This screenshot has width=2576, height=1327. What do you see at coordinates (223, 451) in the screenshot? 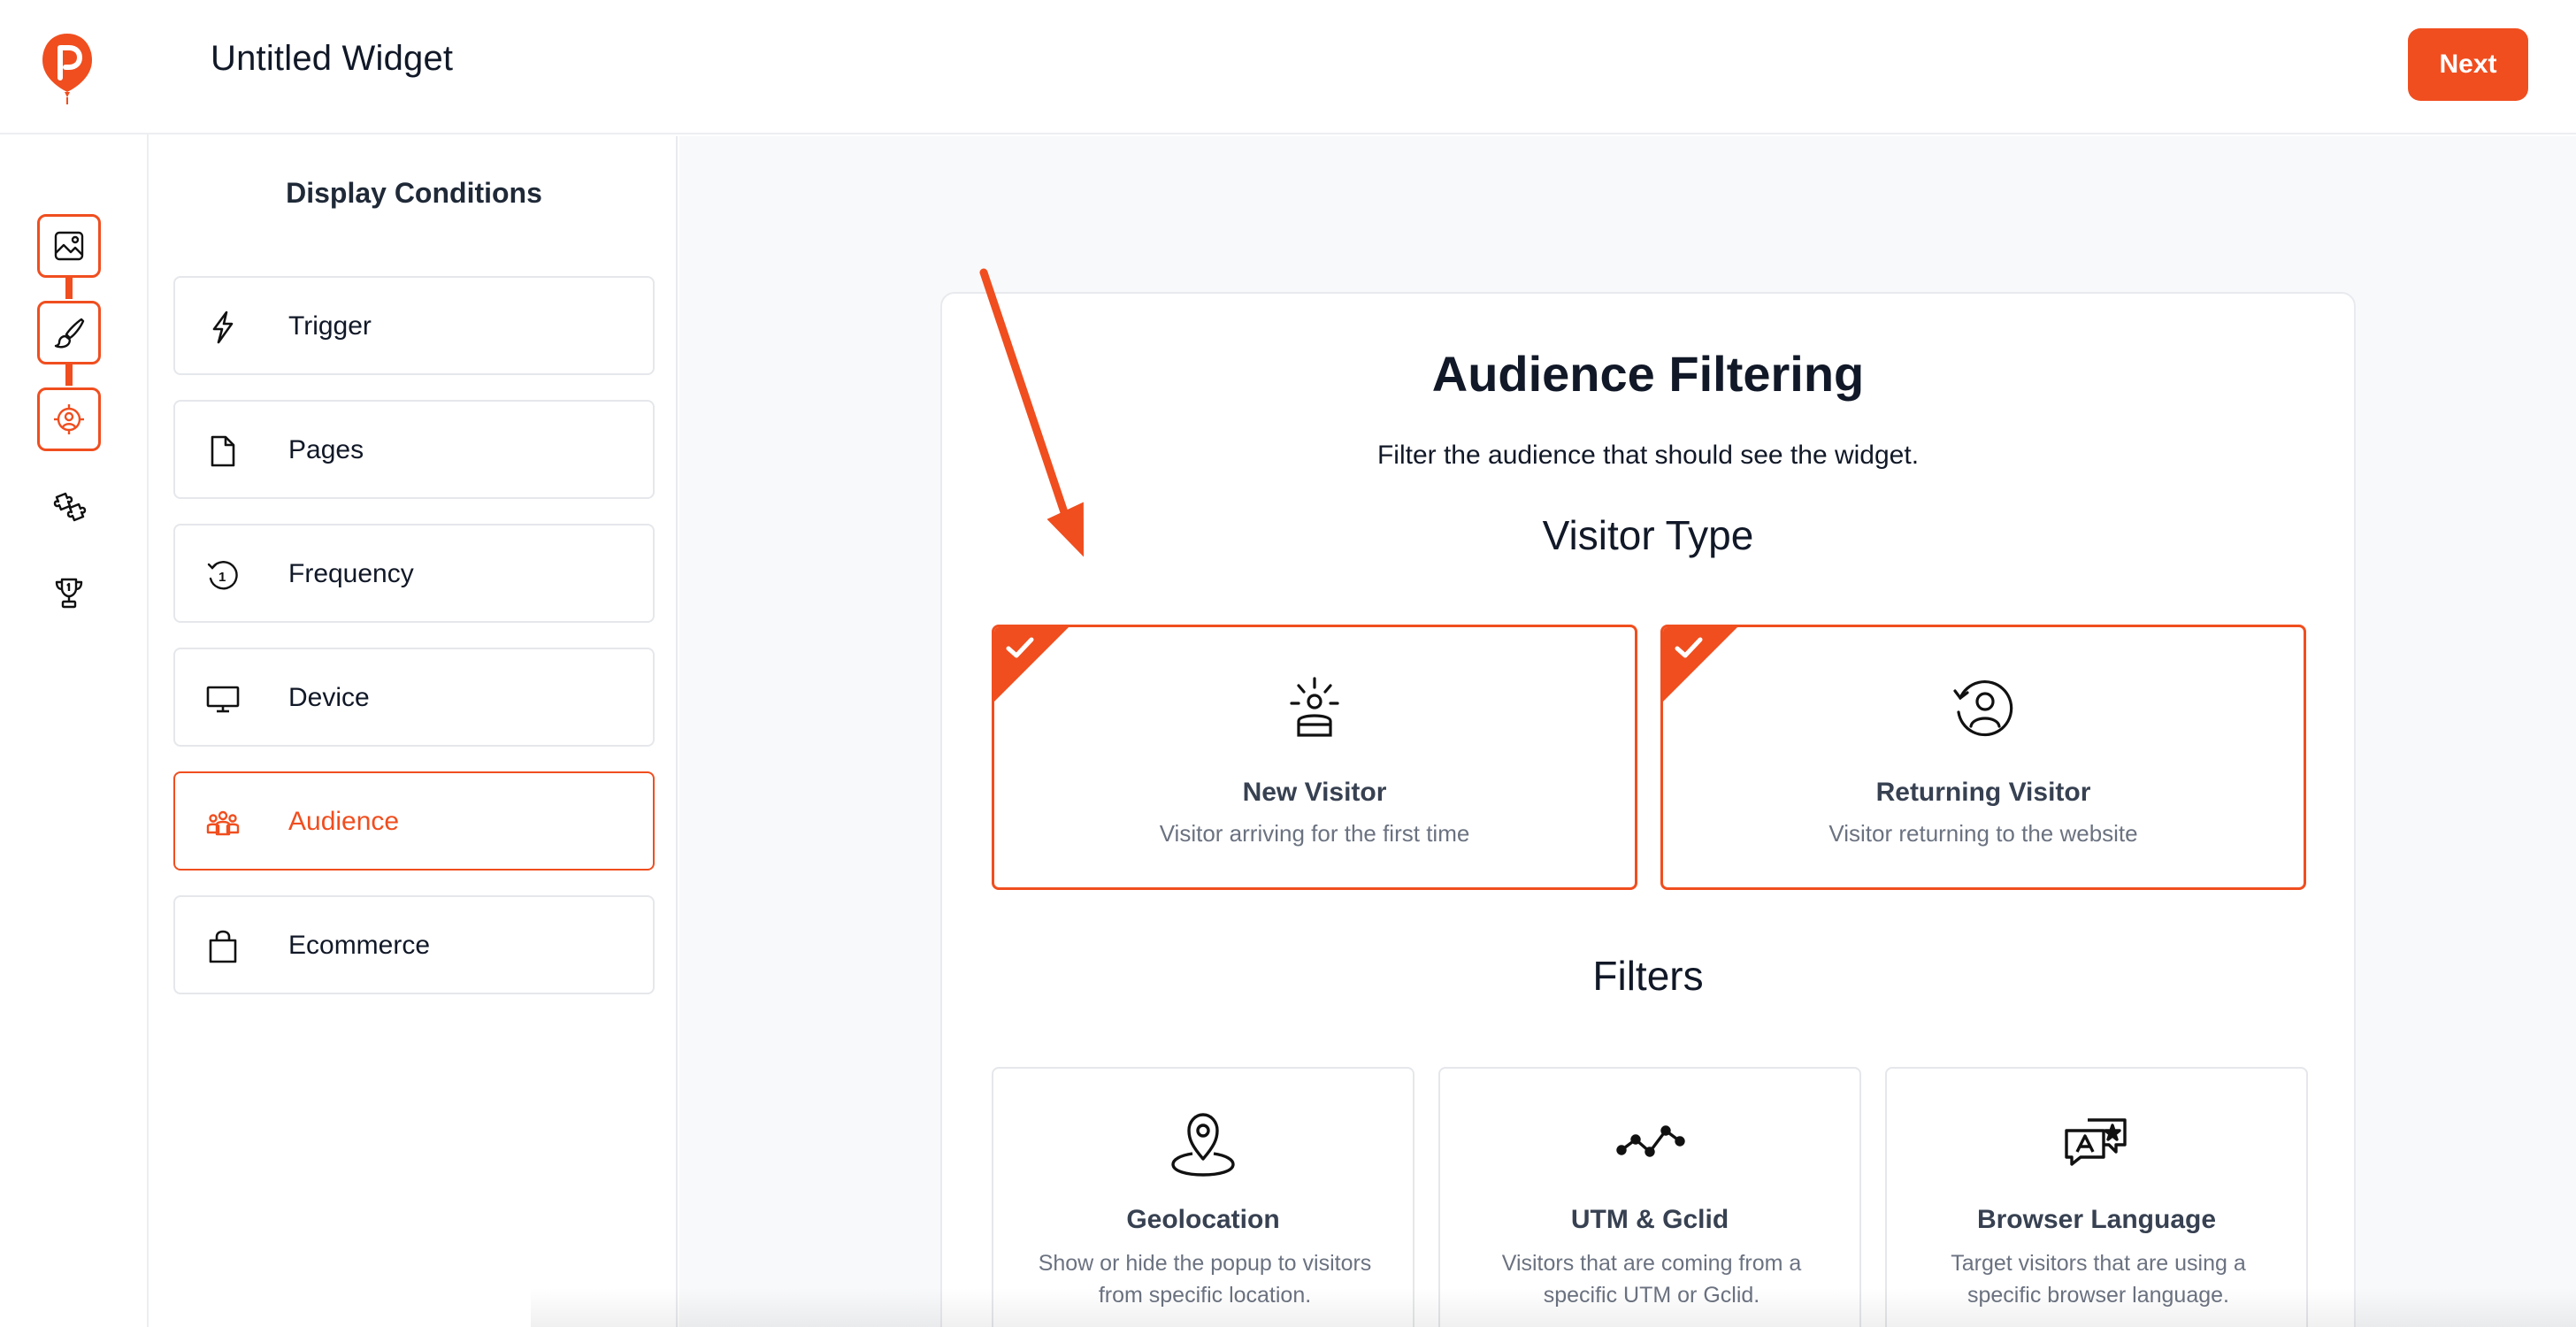
I see `page-icon` at bounding box center [223, 451].